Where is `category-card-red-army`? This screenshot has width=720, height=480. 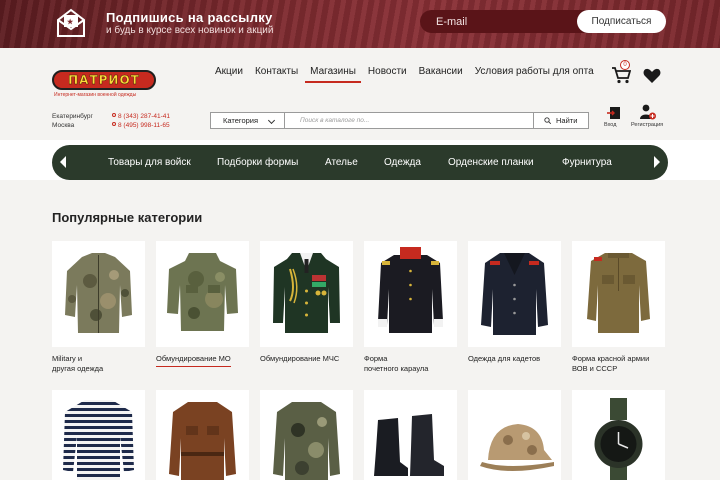
category-card-red-army is located at coordinates (618, 294).